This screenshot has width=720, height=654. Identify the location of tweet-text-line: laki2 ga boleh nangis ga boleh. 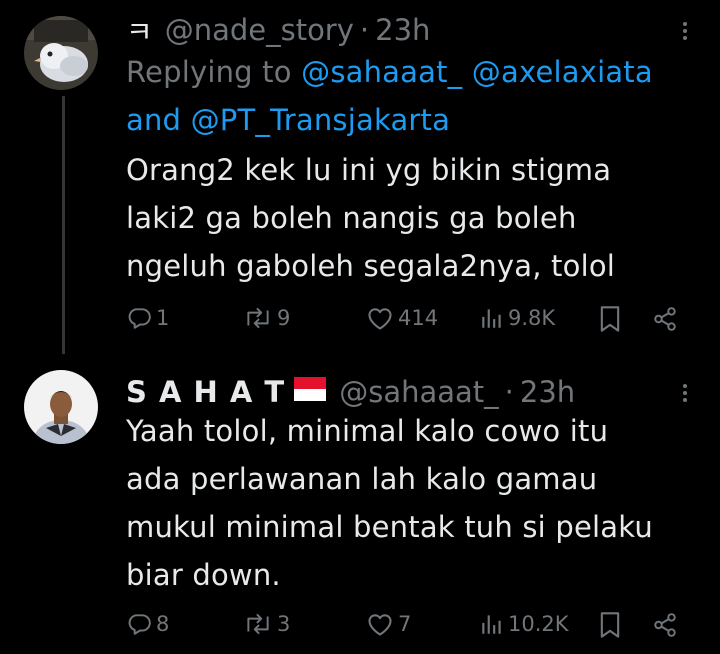
(351, 218).